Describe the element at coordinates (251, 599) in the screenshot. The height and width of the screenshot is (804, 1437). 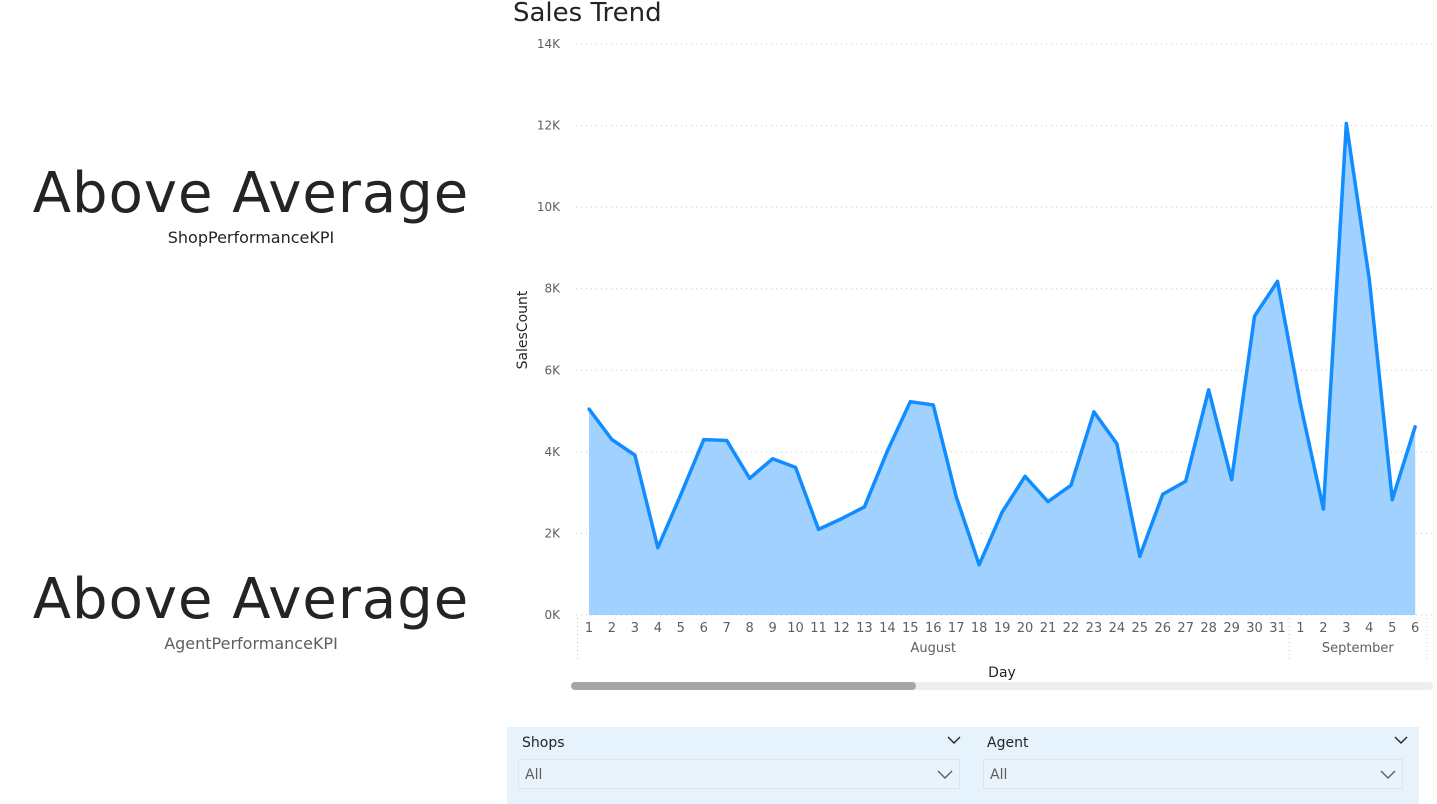
I see `agent-kpi-value: Above Average` at that location.